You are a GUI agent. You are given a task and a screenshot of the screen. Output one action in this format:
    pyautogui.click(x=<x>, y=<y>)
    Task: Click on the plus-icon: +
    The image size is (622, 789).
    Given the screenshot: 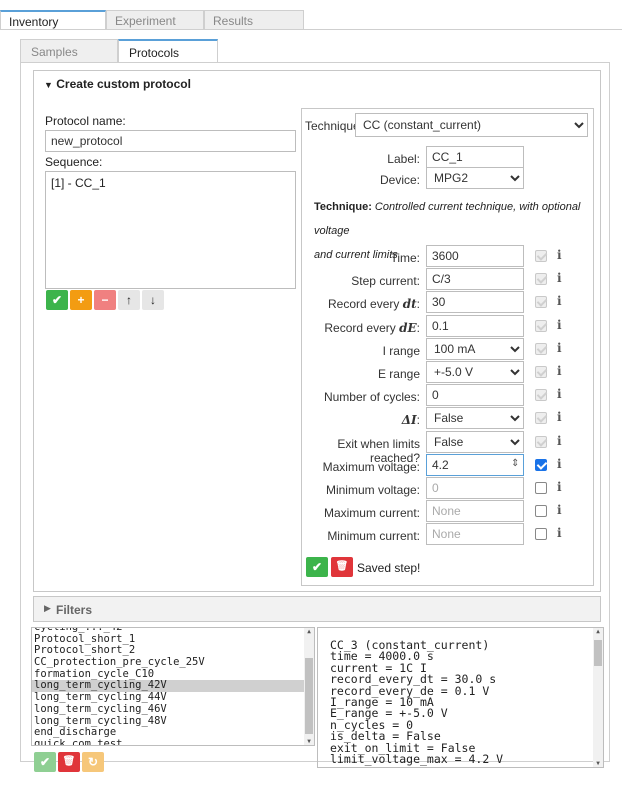 What is the action you would take?
    pyautogui.click(x=81, y=300)
    